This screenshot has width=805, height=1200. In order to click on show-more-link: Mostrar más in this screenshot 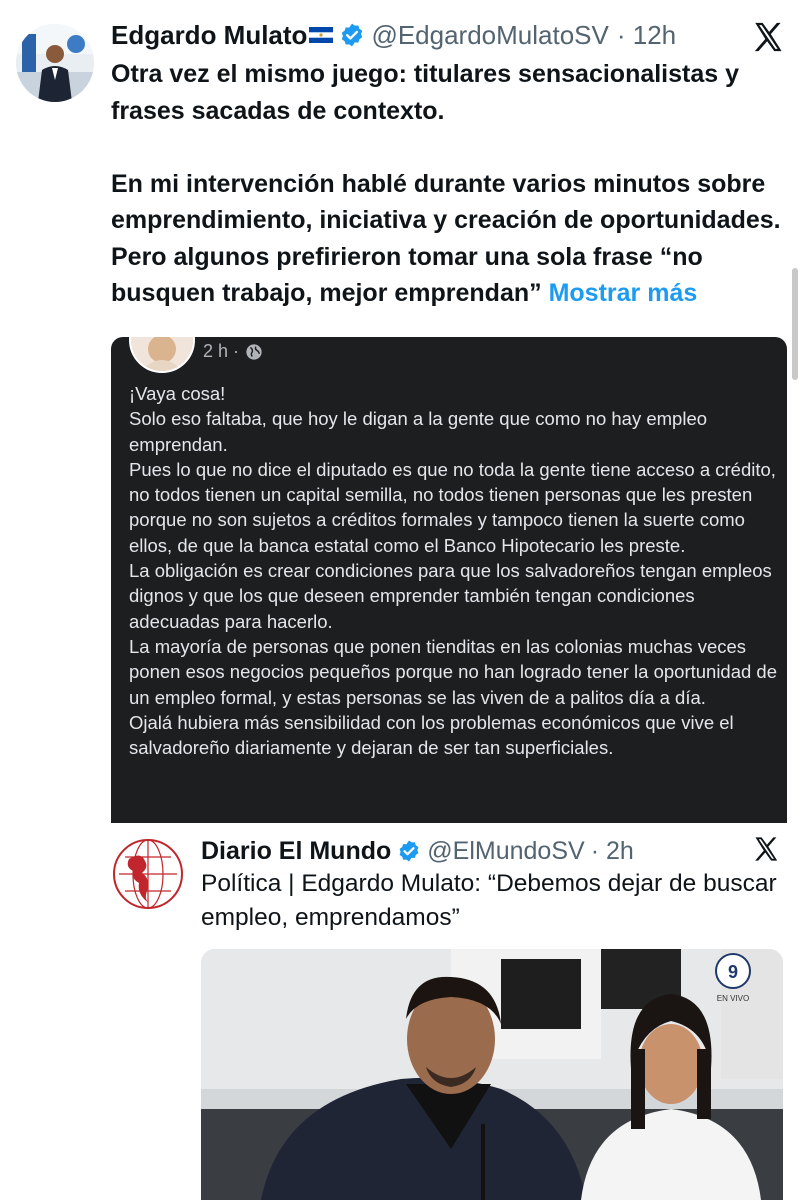, I will do `click(623, 293)`.